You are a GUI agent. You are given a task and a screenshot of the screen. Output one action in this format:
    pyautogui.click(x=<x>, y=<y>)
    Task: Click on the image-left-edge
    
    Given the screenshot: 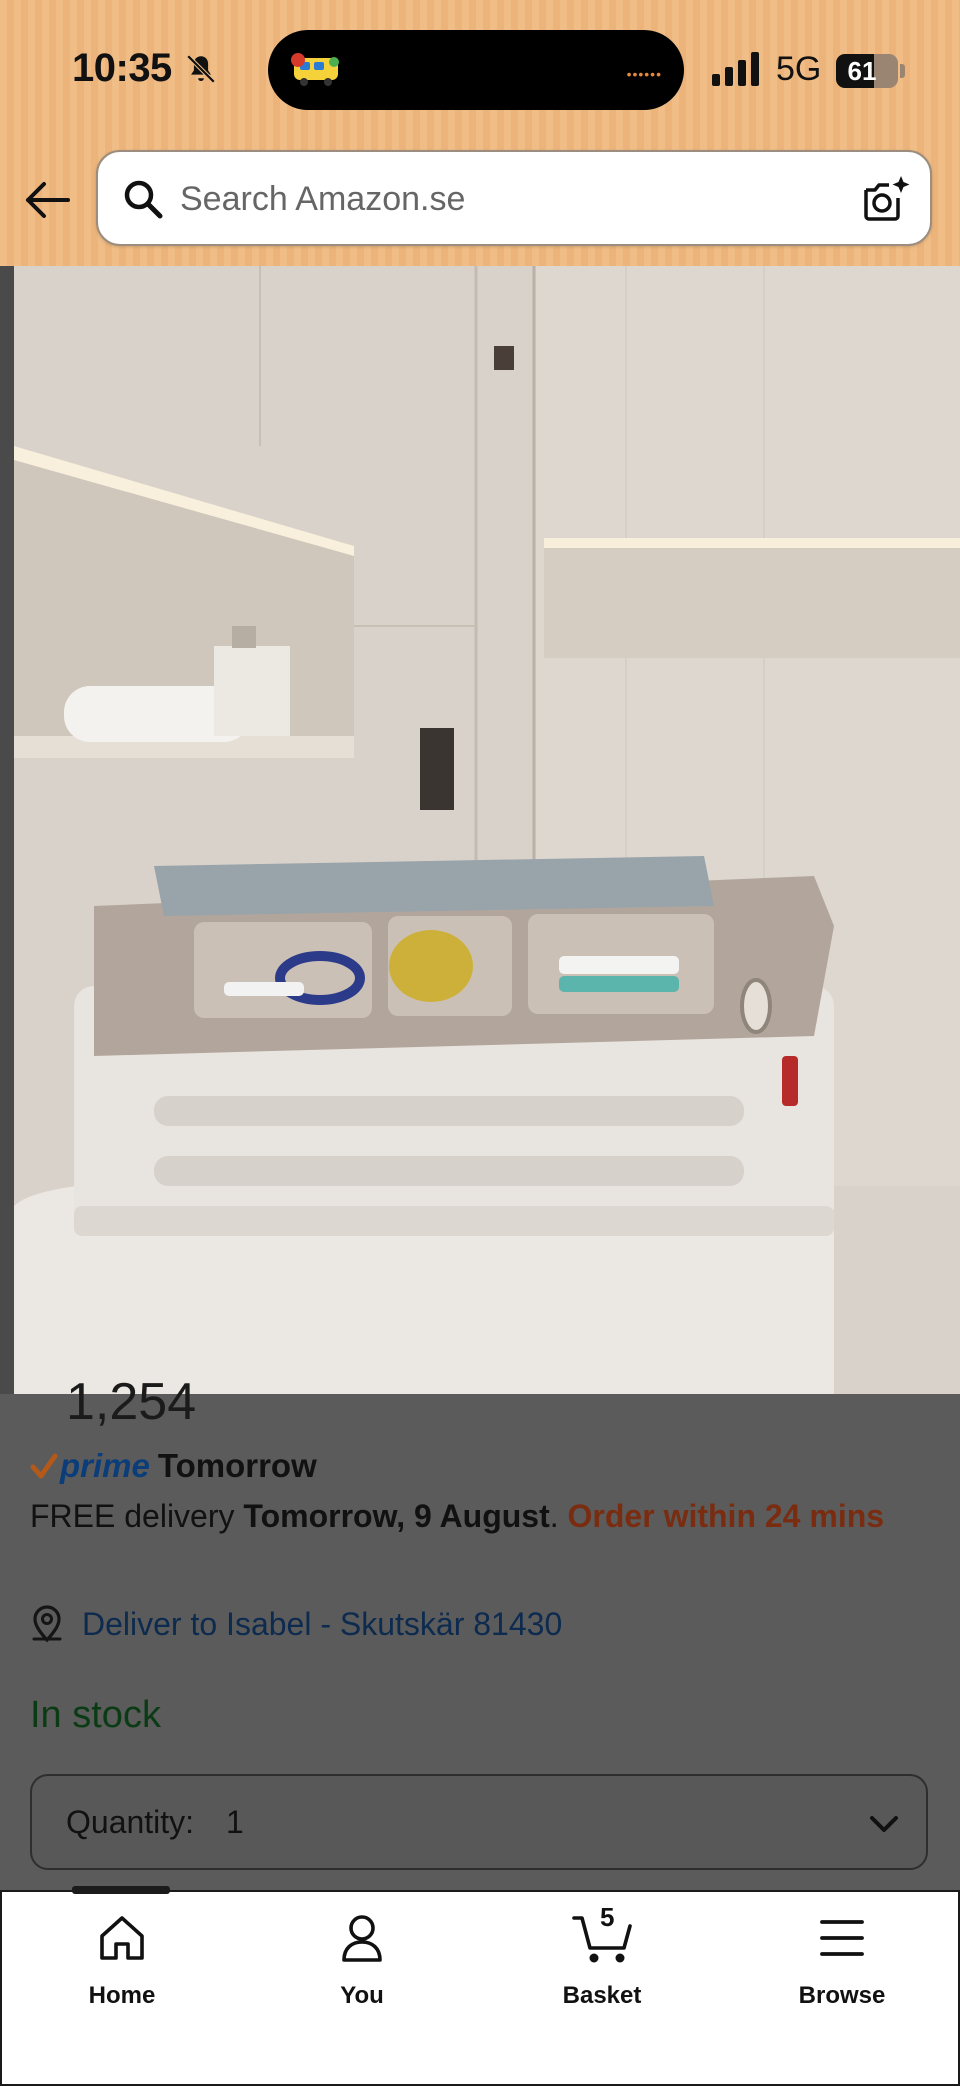 What is the action you would take?
    pyautogui.click(x=7, y=830)
    